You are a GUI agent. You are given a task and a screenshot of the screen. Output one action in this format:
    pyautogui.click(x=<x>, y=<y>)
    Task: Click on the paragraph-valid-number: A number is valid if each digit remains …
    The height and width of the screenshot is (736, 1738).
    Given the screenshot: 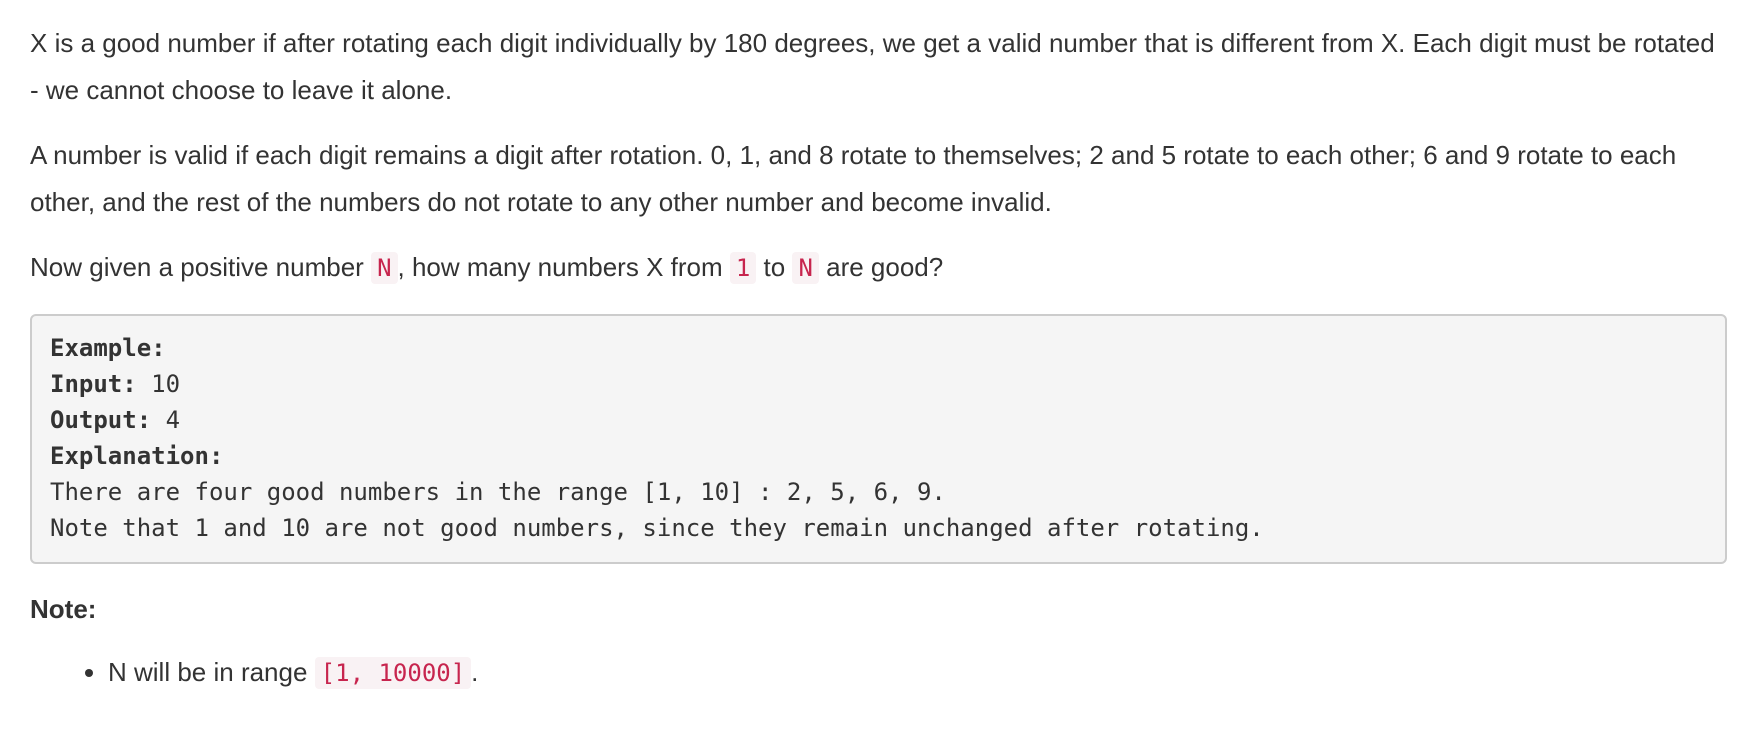 What is the action you would take?
    pyautogui.click(x=853, y=178)
    